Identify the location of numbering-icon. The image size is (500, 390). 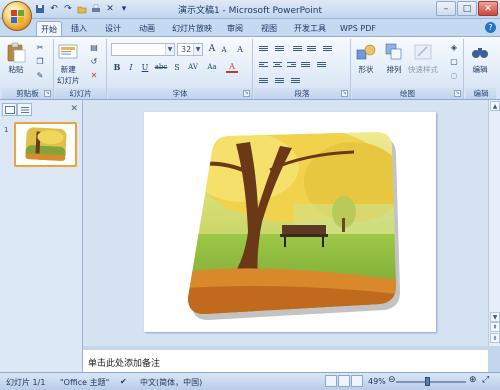
(279, 48).